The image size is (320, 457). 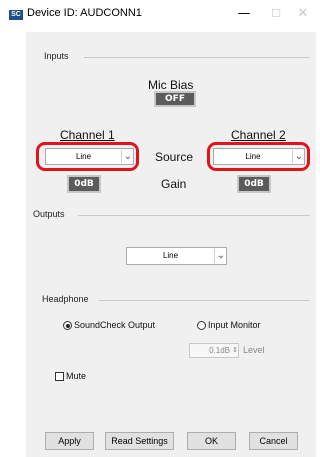 I want to click on mute-checkbox, so click(x=59, y=376).